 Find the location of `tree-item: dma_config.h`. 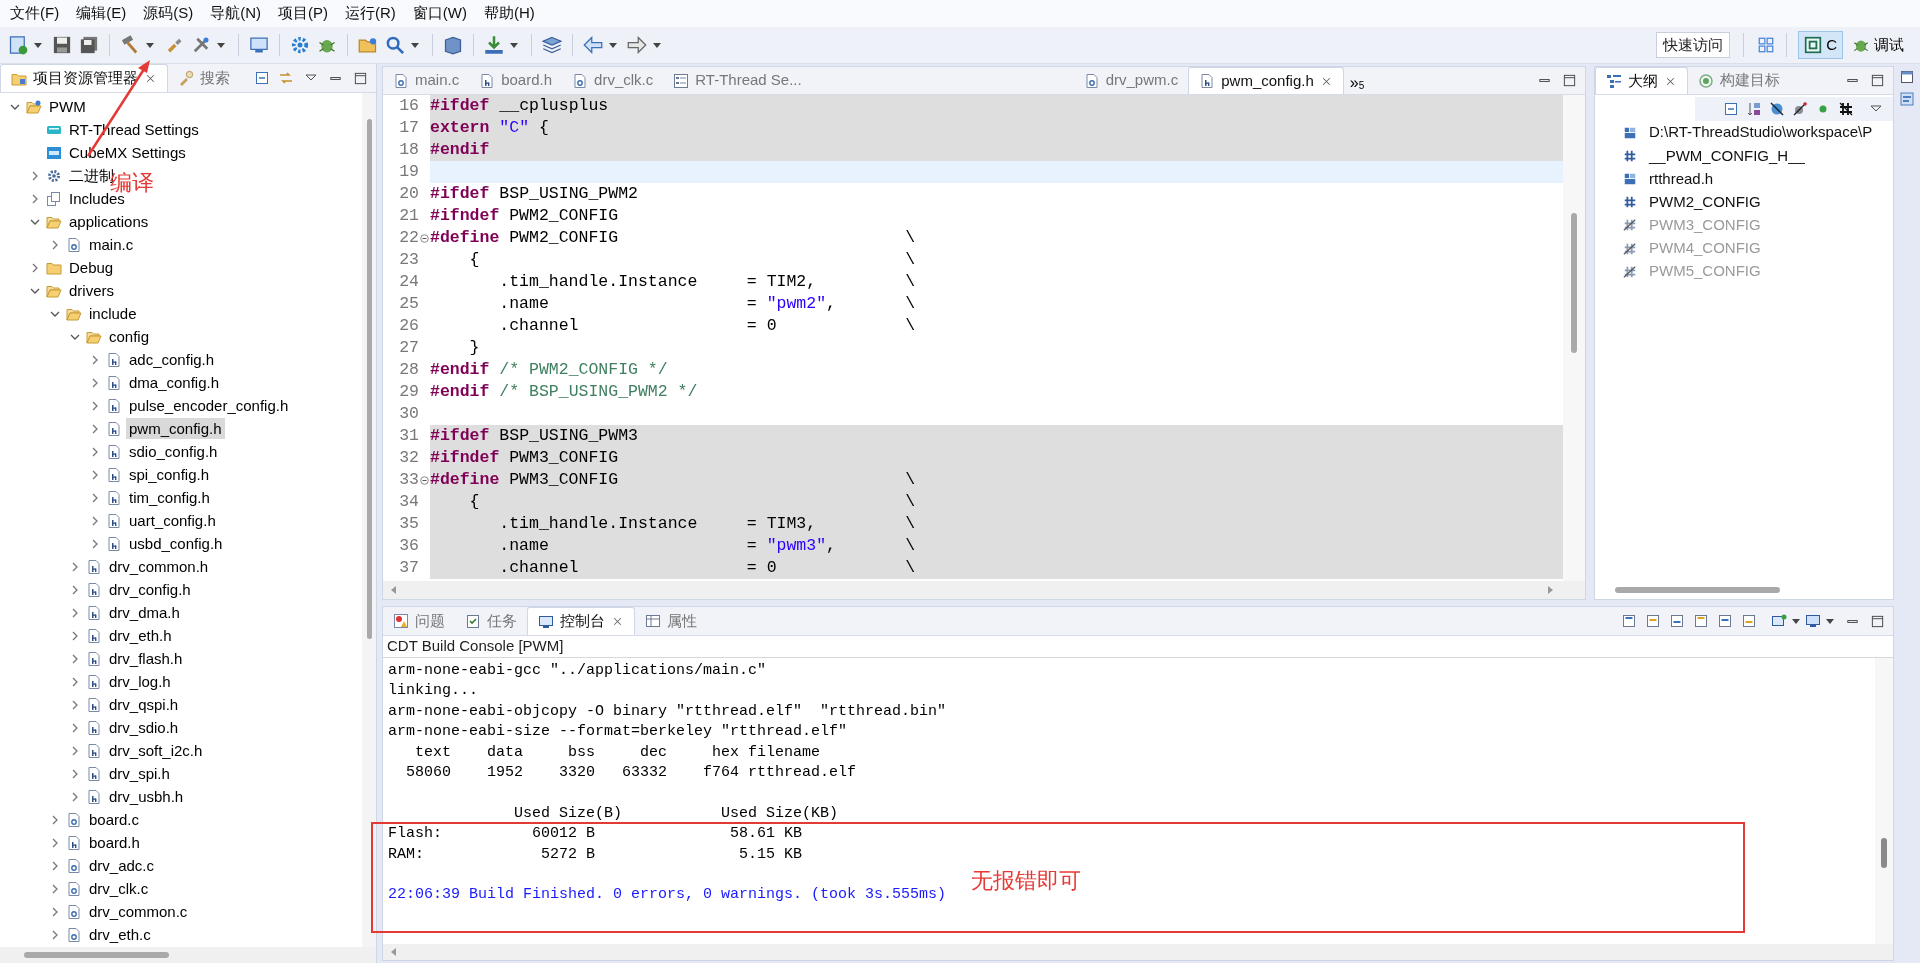

tree-item: dma_config.h is located at coordinates (174, 382).